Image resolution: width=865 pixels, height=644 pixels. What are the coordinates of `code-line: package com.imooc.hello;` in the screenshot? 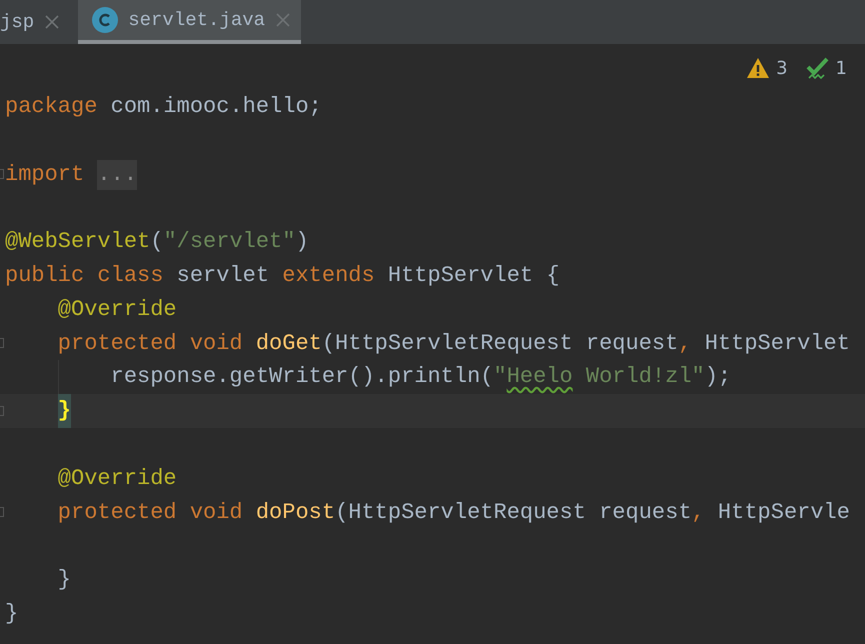 It's located at (163, 107).